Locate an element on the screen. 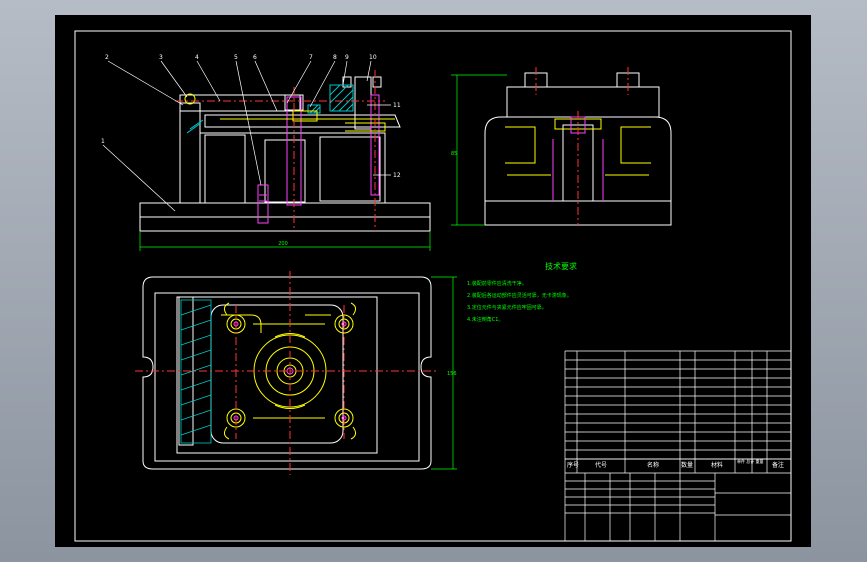  tech-req-line: 2.装配后各运动部件应灵活可靠，无卡滞现象。 is located at coordinates (519, 295).